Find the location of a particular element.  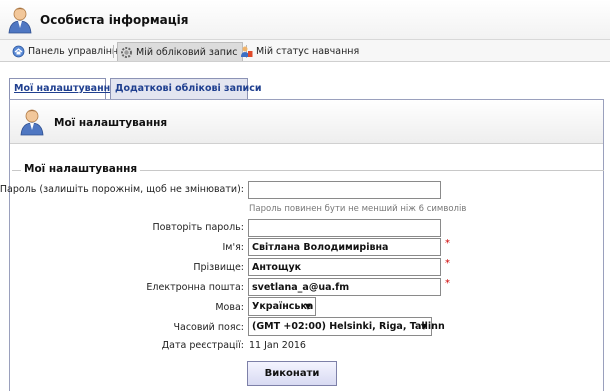

nav-study-status: Мій статус навчання is located at coordinates (298, 51).